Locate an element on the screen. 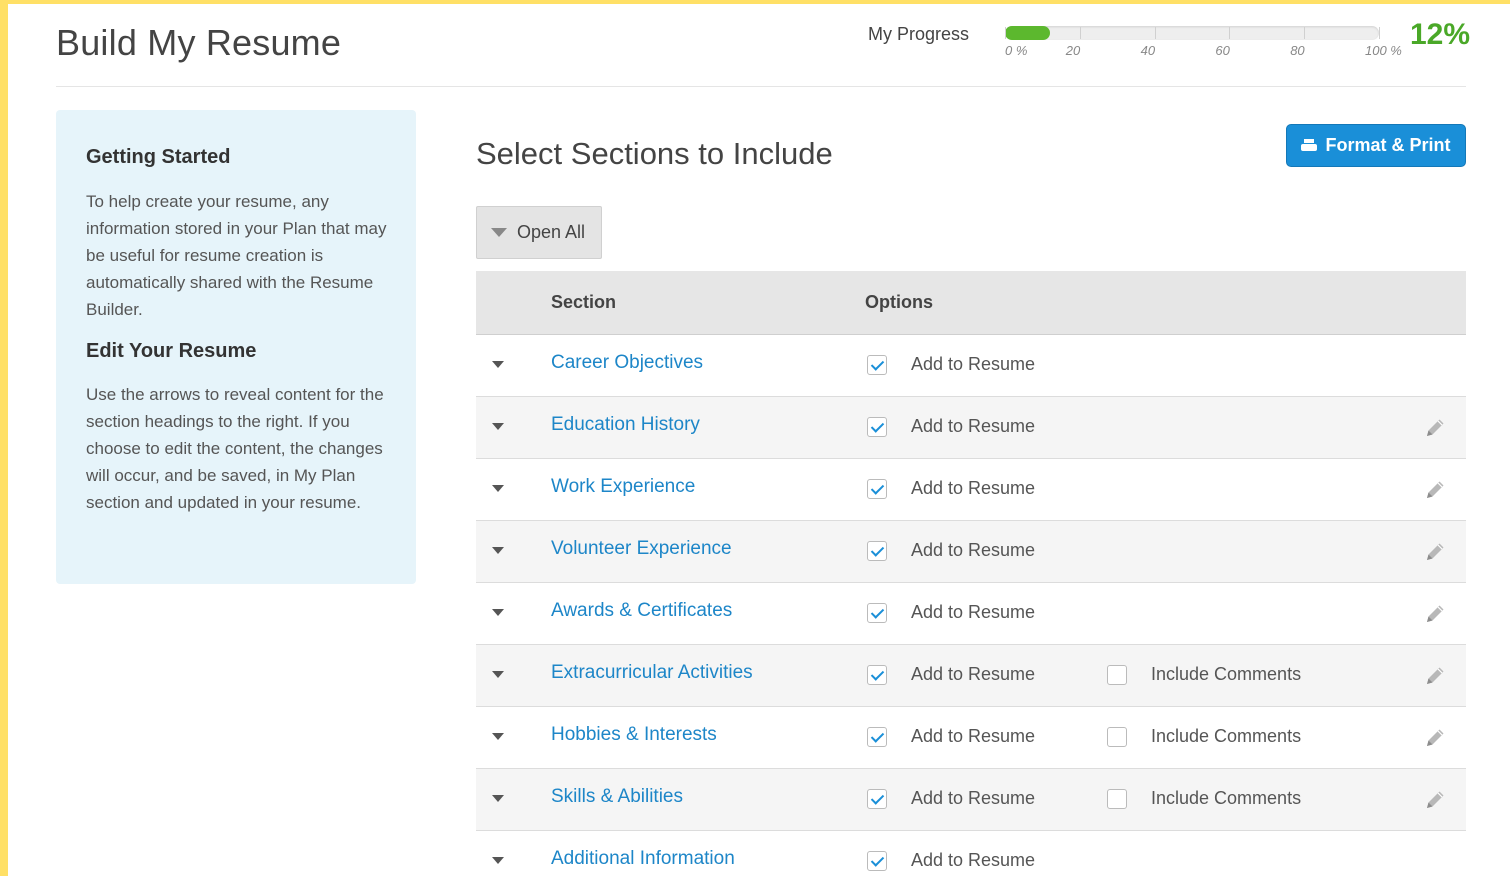  section-link: Skills & Abilities is located at coordinates (617, 797).